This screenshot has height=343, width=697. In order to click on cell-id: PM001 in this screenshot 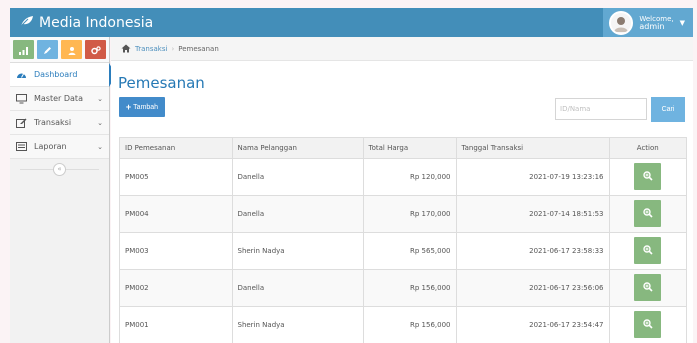, I will do `click(176, 324)`.